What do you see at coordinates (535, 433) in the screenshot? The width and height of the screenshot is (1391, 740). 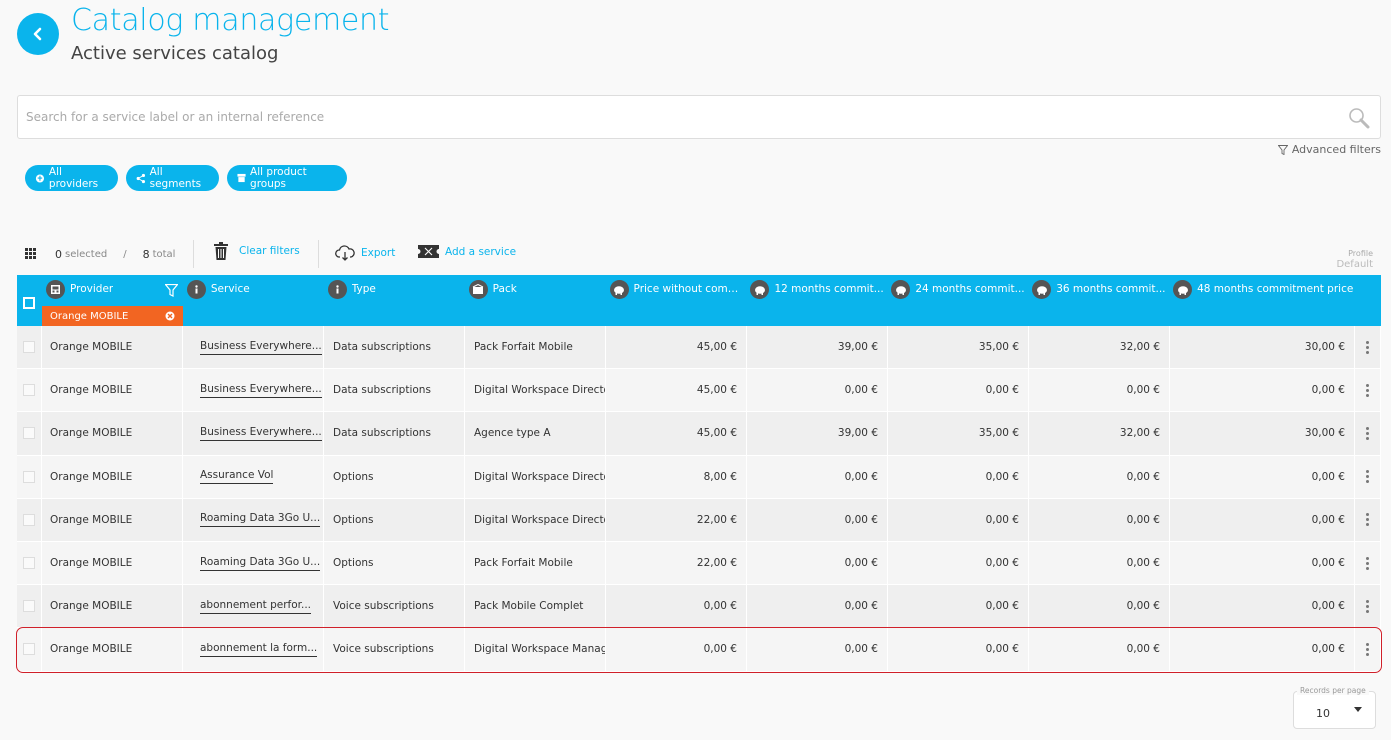 I see `cell-pack: Agence type A` at bounding box center [535, 433].